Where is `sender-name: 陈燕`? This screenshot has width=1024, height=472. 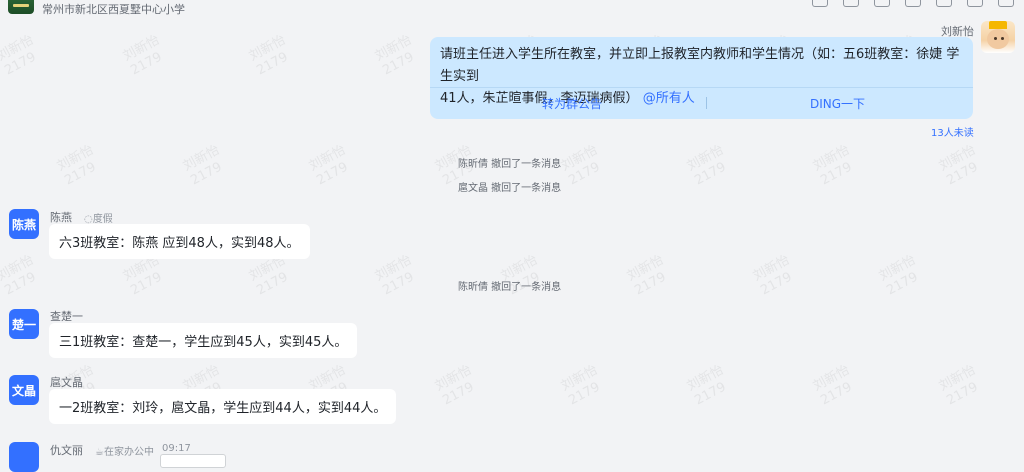
sender-name: 陈燕 is located at coordinates (61, 217).